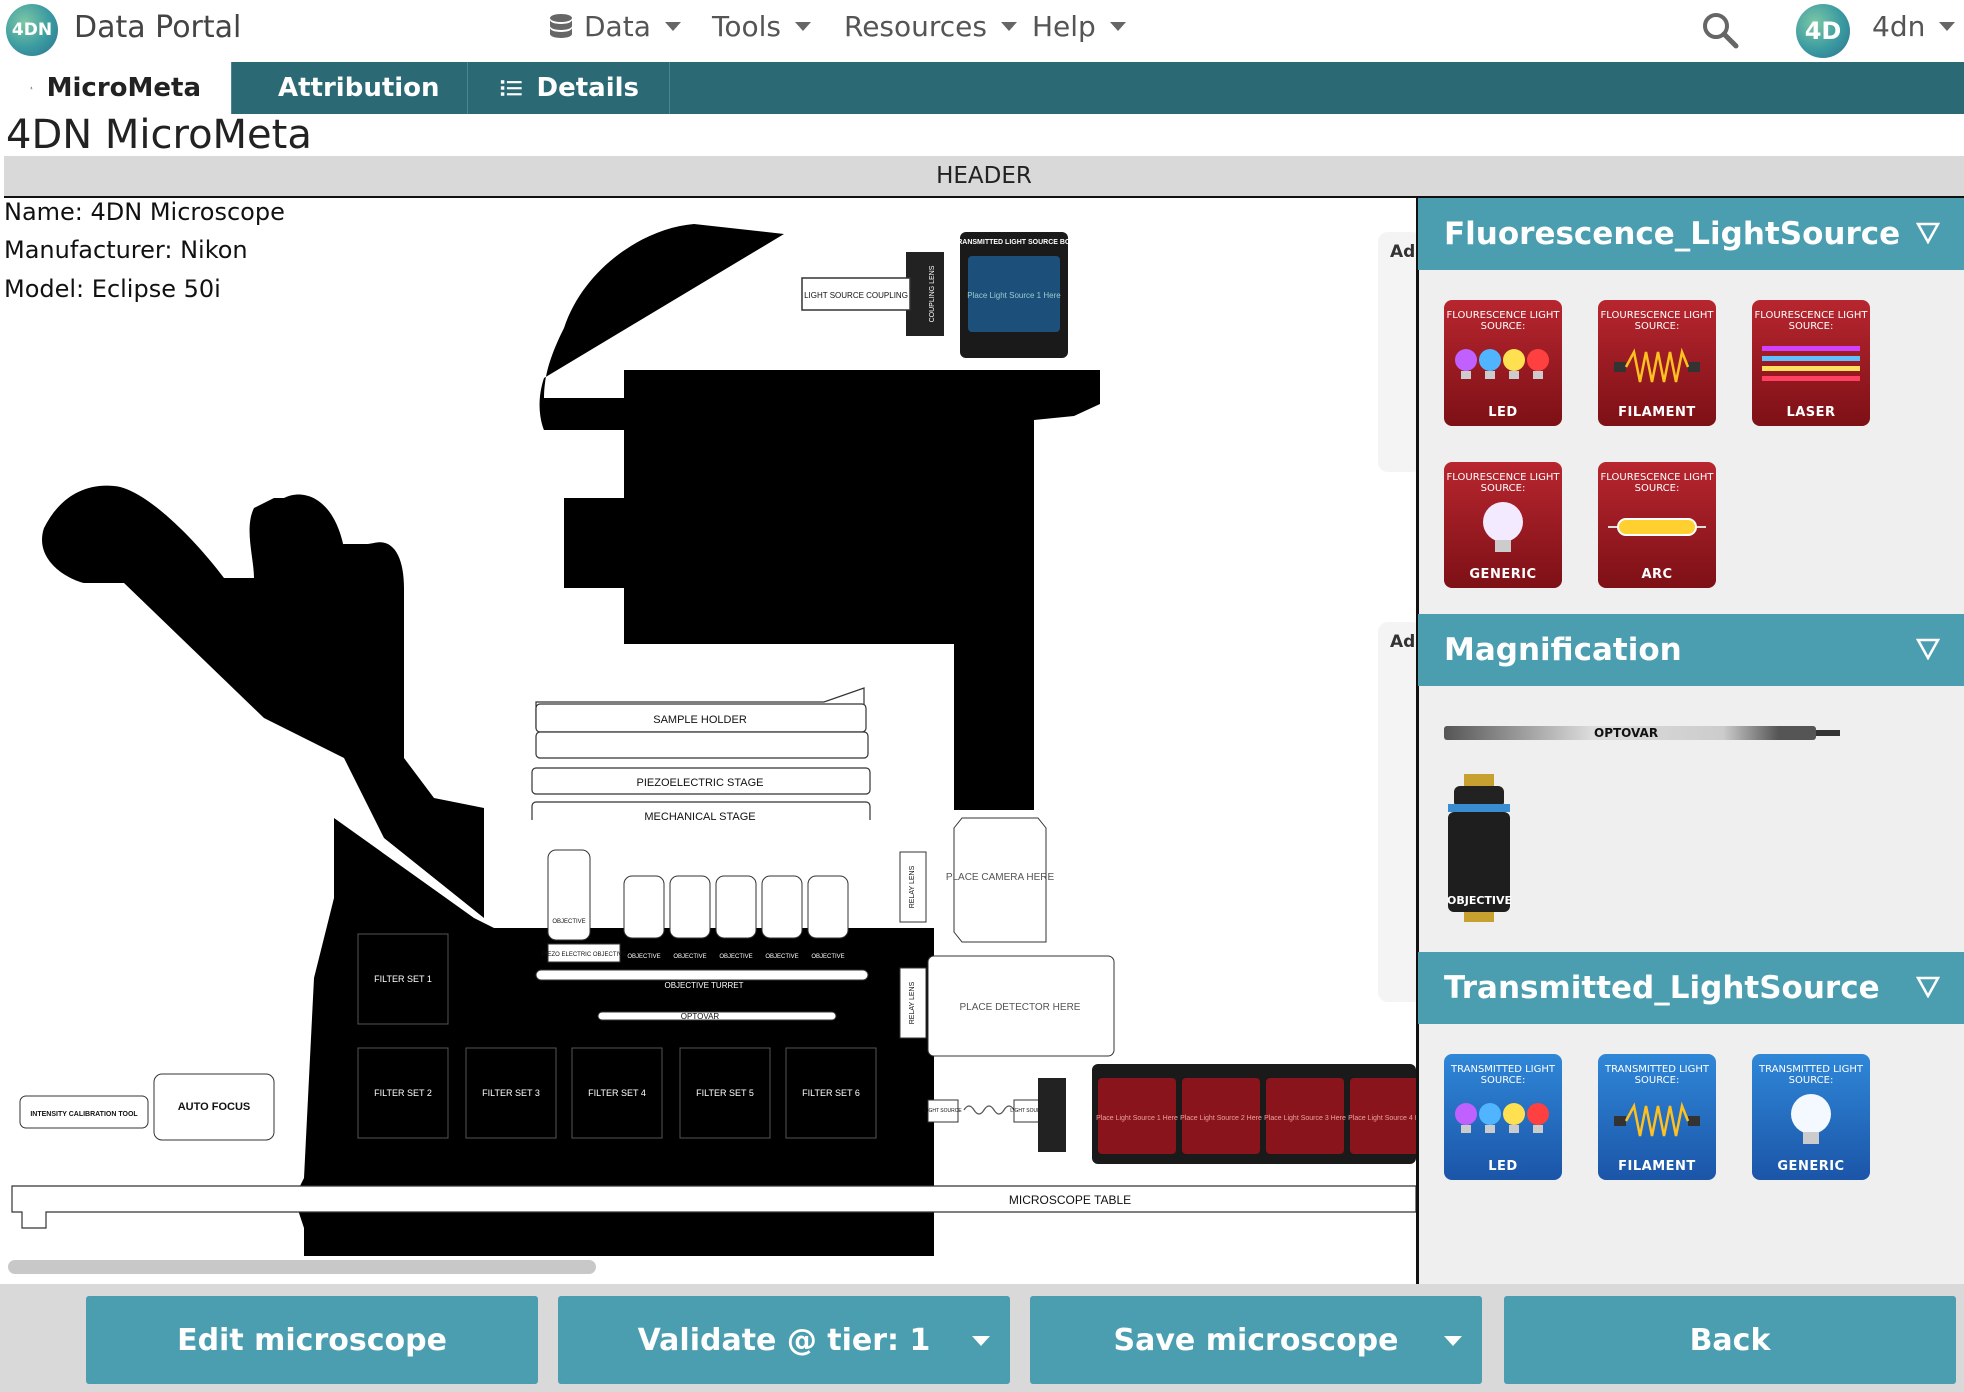 This screenshot has width=1964, height=1392. I want to click on nav-help-menu: Help, so click(1079, 26).